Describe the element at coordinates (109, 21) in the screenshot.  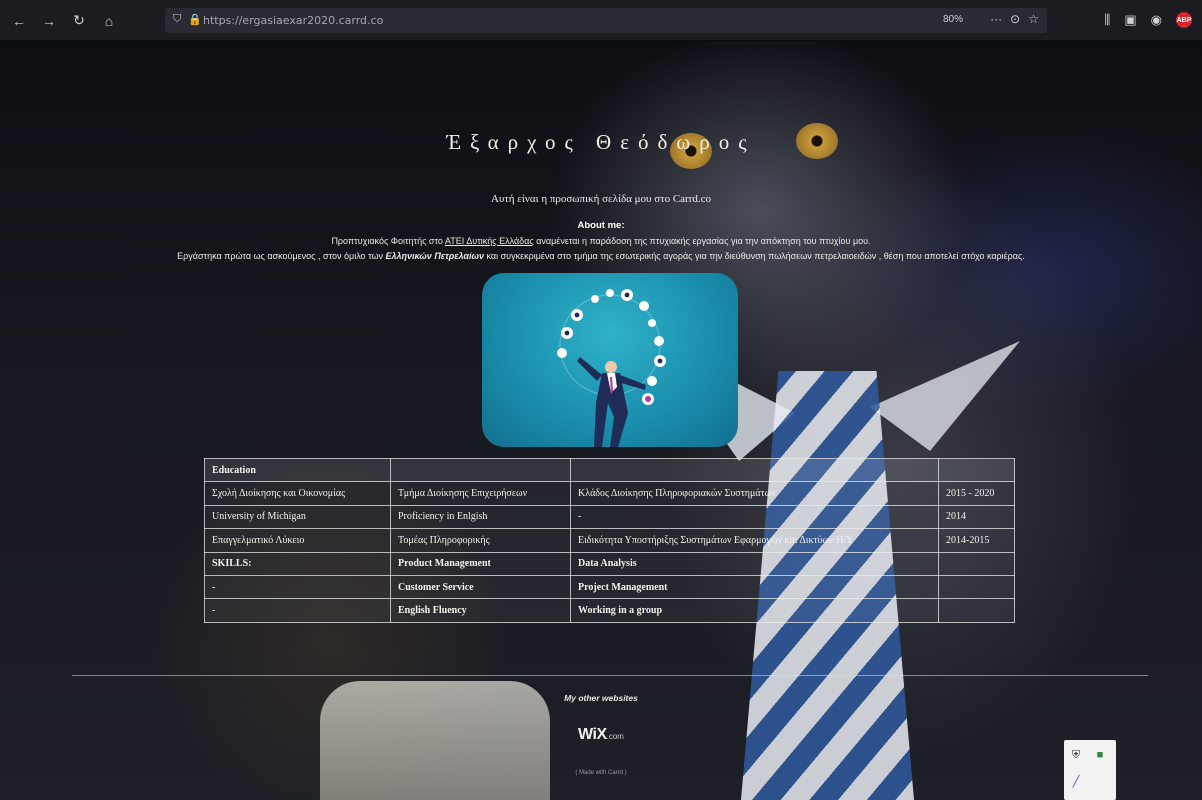
I see `home-icon: ⌂` at that location.